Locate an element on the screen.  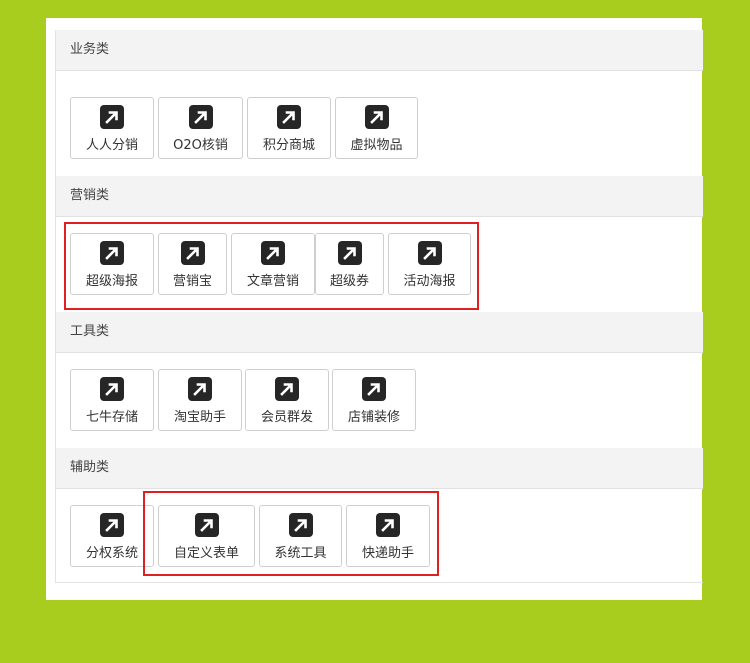
plugin-tile: 人人分销 is located at coordinates (112, 128).